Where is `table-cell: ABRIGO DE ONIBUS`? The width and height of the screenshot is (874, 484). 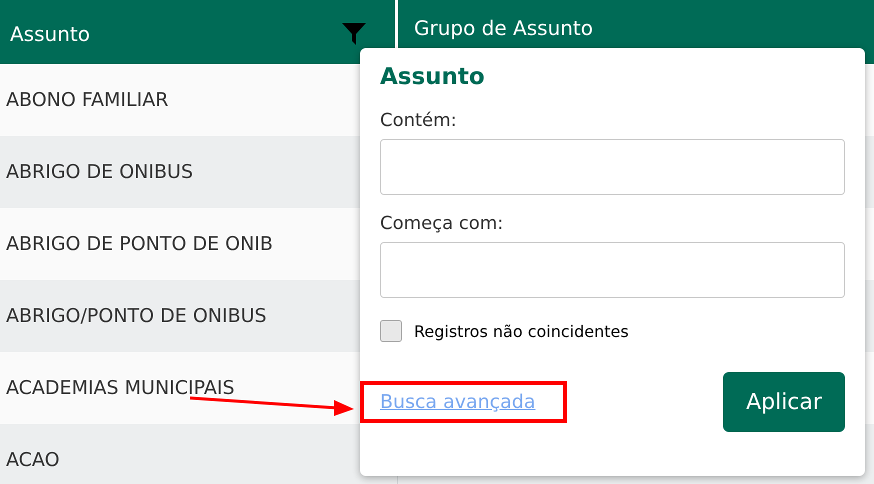
table-cell: ABRIGO DE ONIBUS is located at coordinates (100, 172).